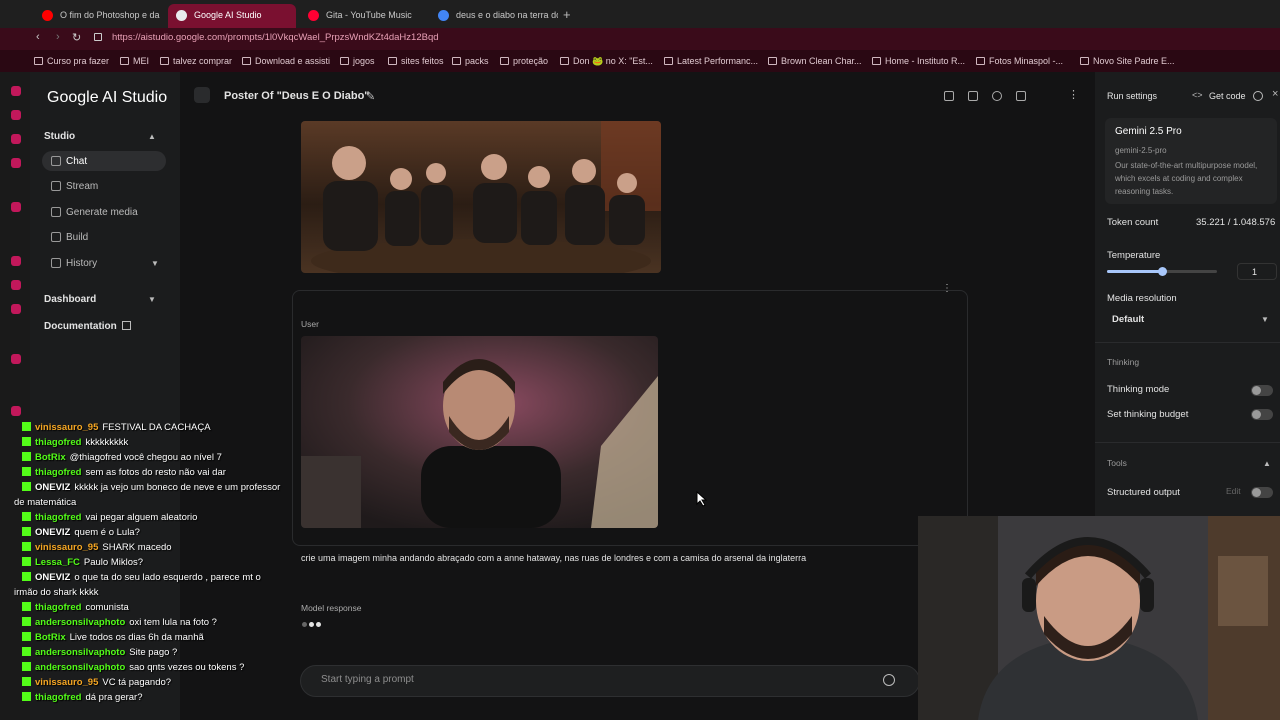 Image resolution: width=1280 pixels, height=720 pixels. Describe the element at coordinates (1262, 414) in the screenshot. I see `thinking-budget-toggle` at that location.